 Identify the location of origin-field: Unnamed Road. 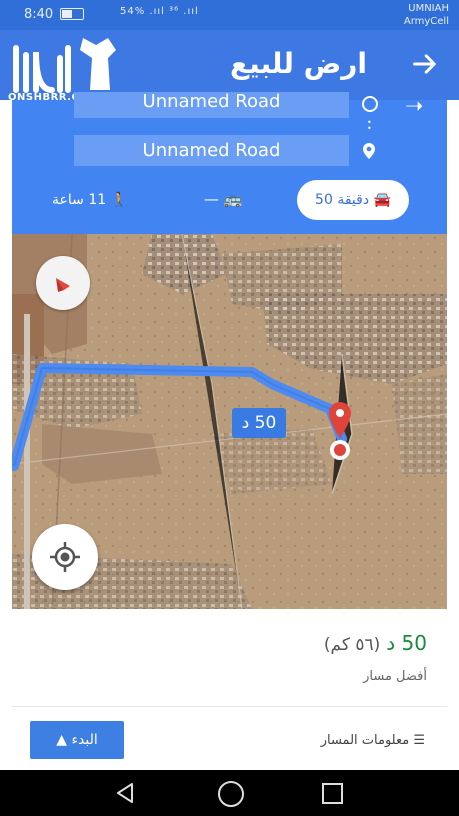
(211, 105).